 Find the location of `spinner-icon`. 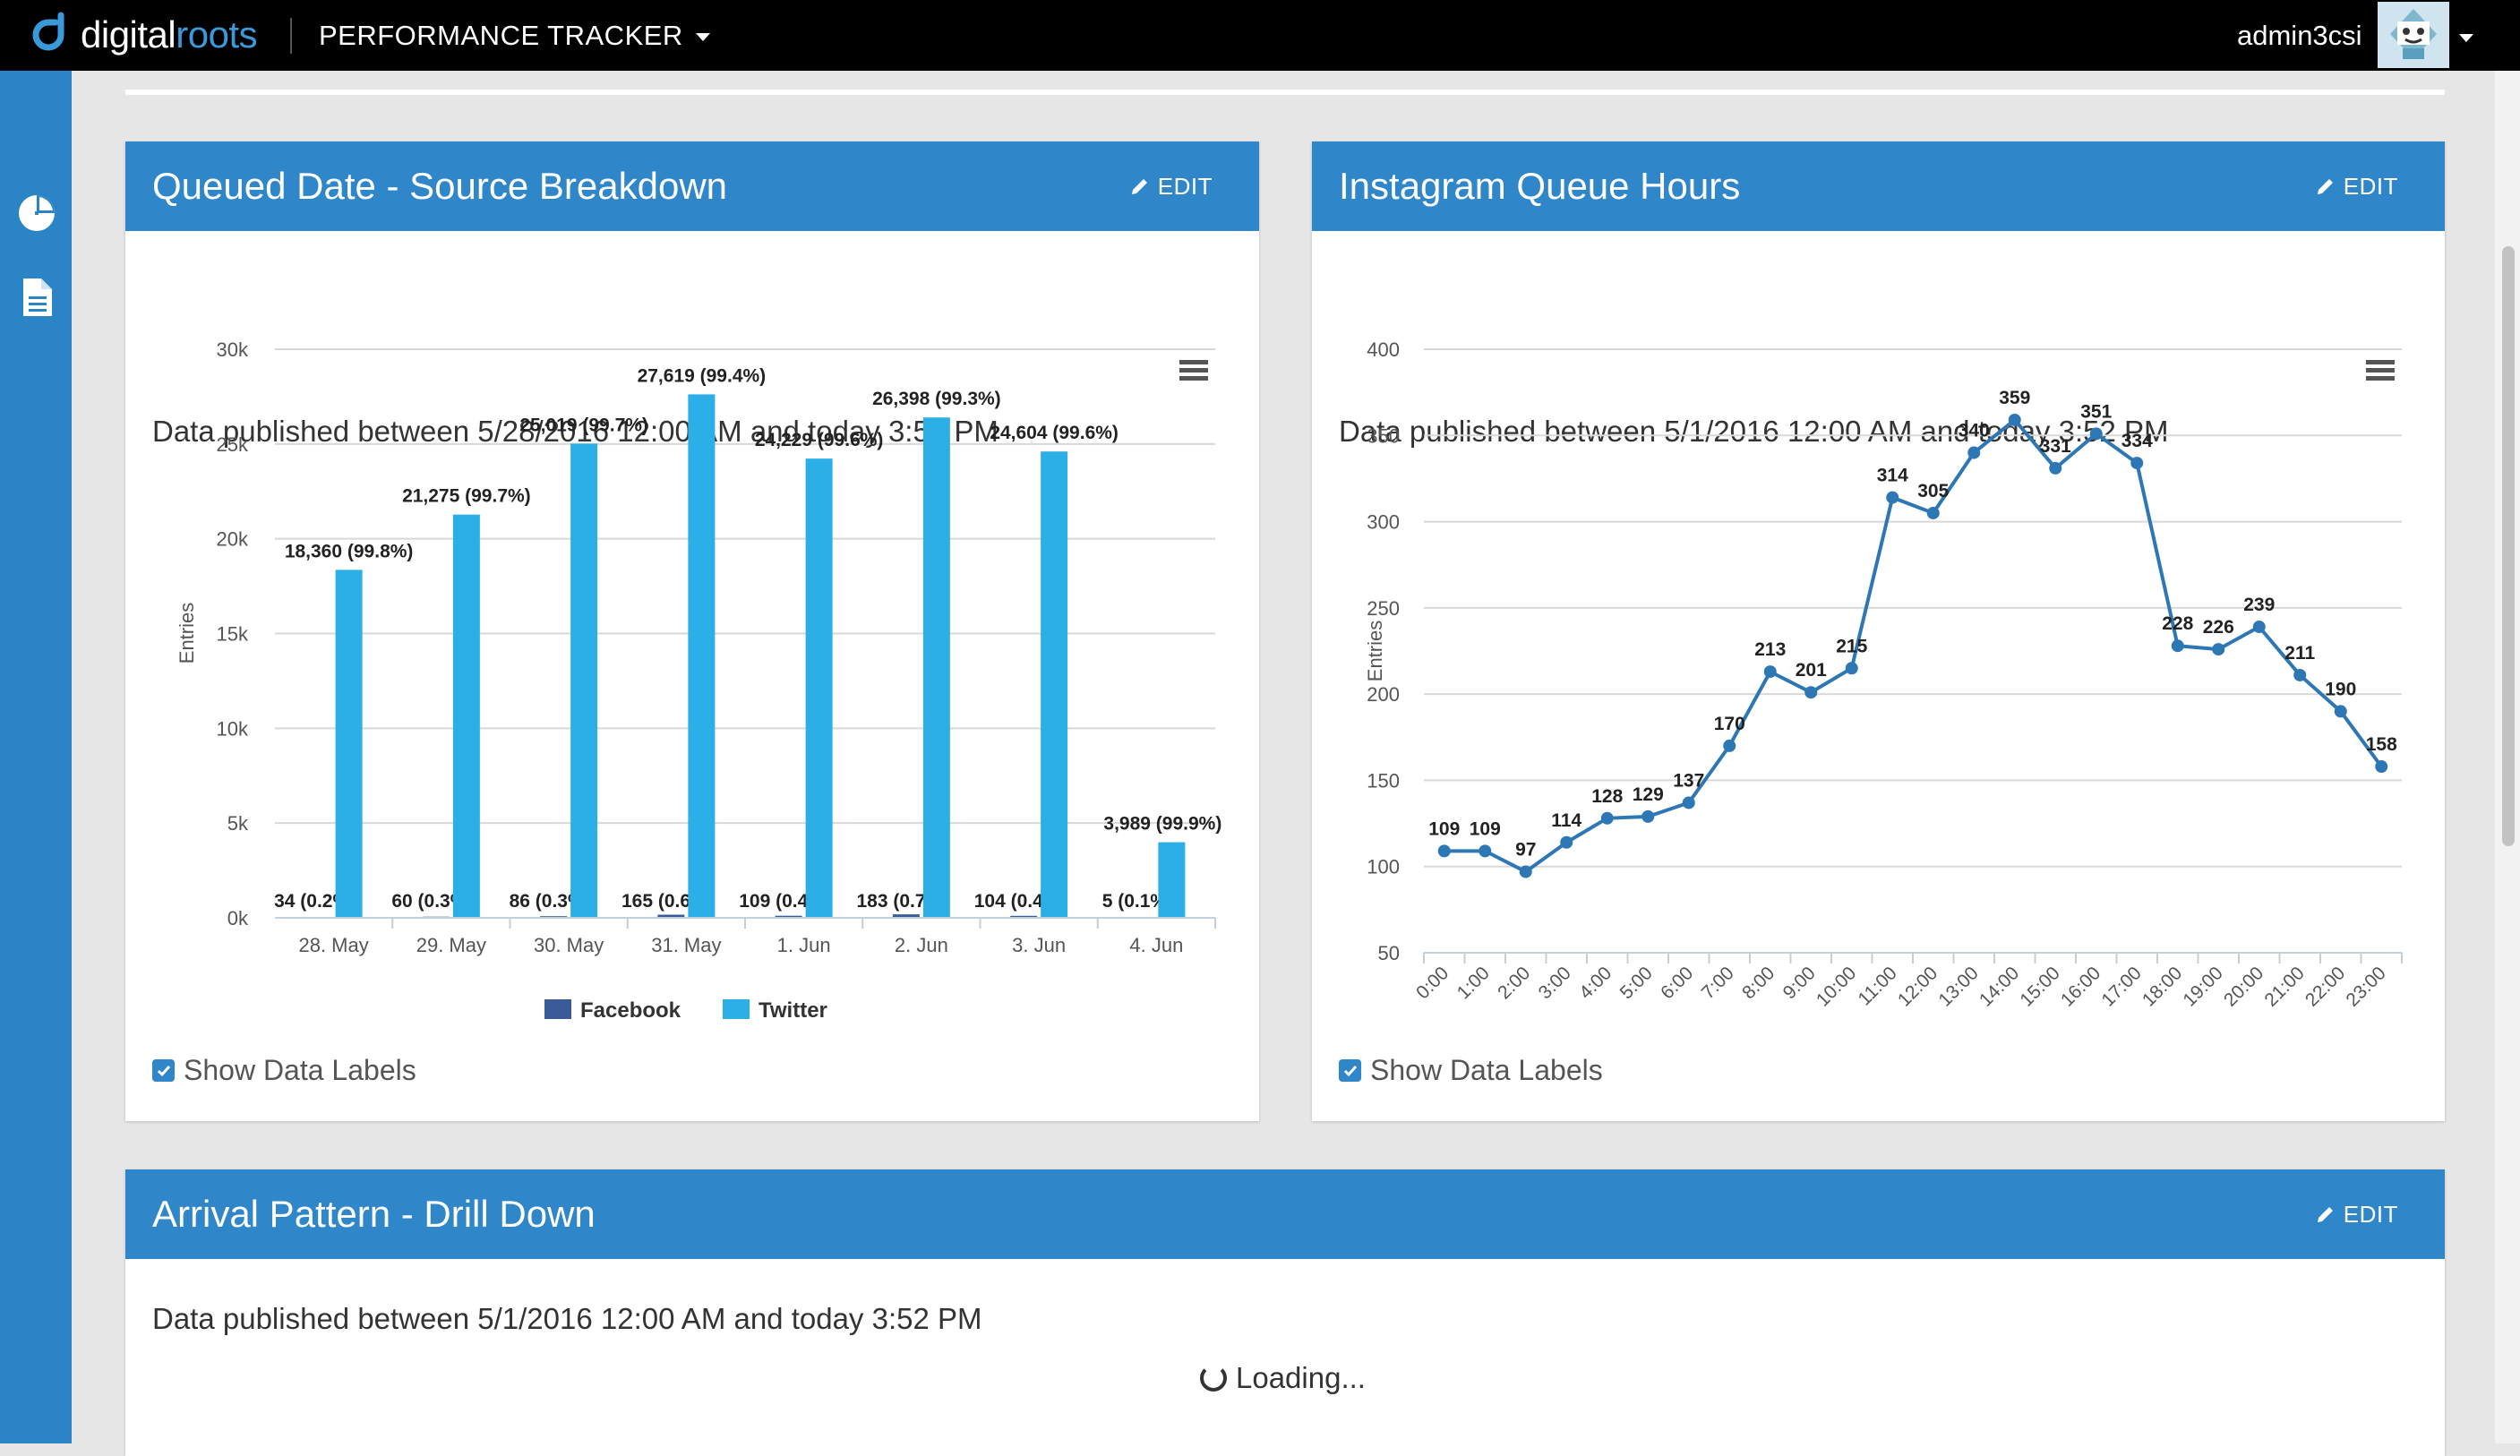

spinner-icon is located at coordinates (1213, 1378).